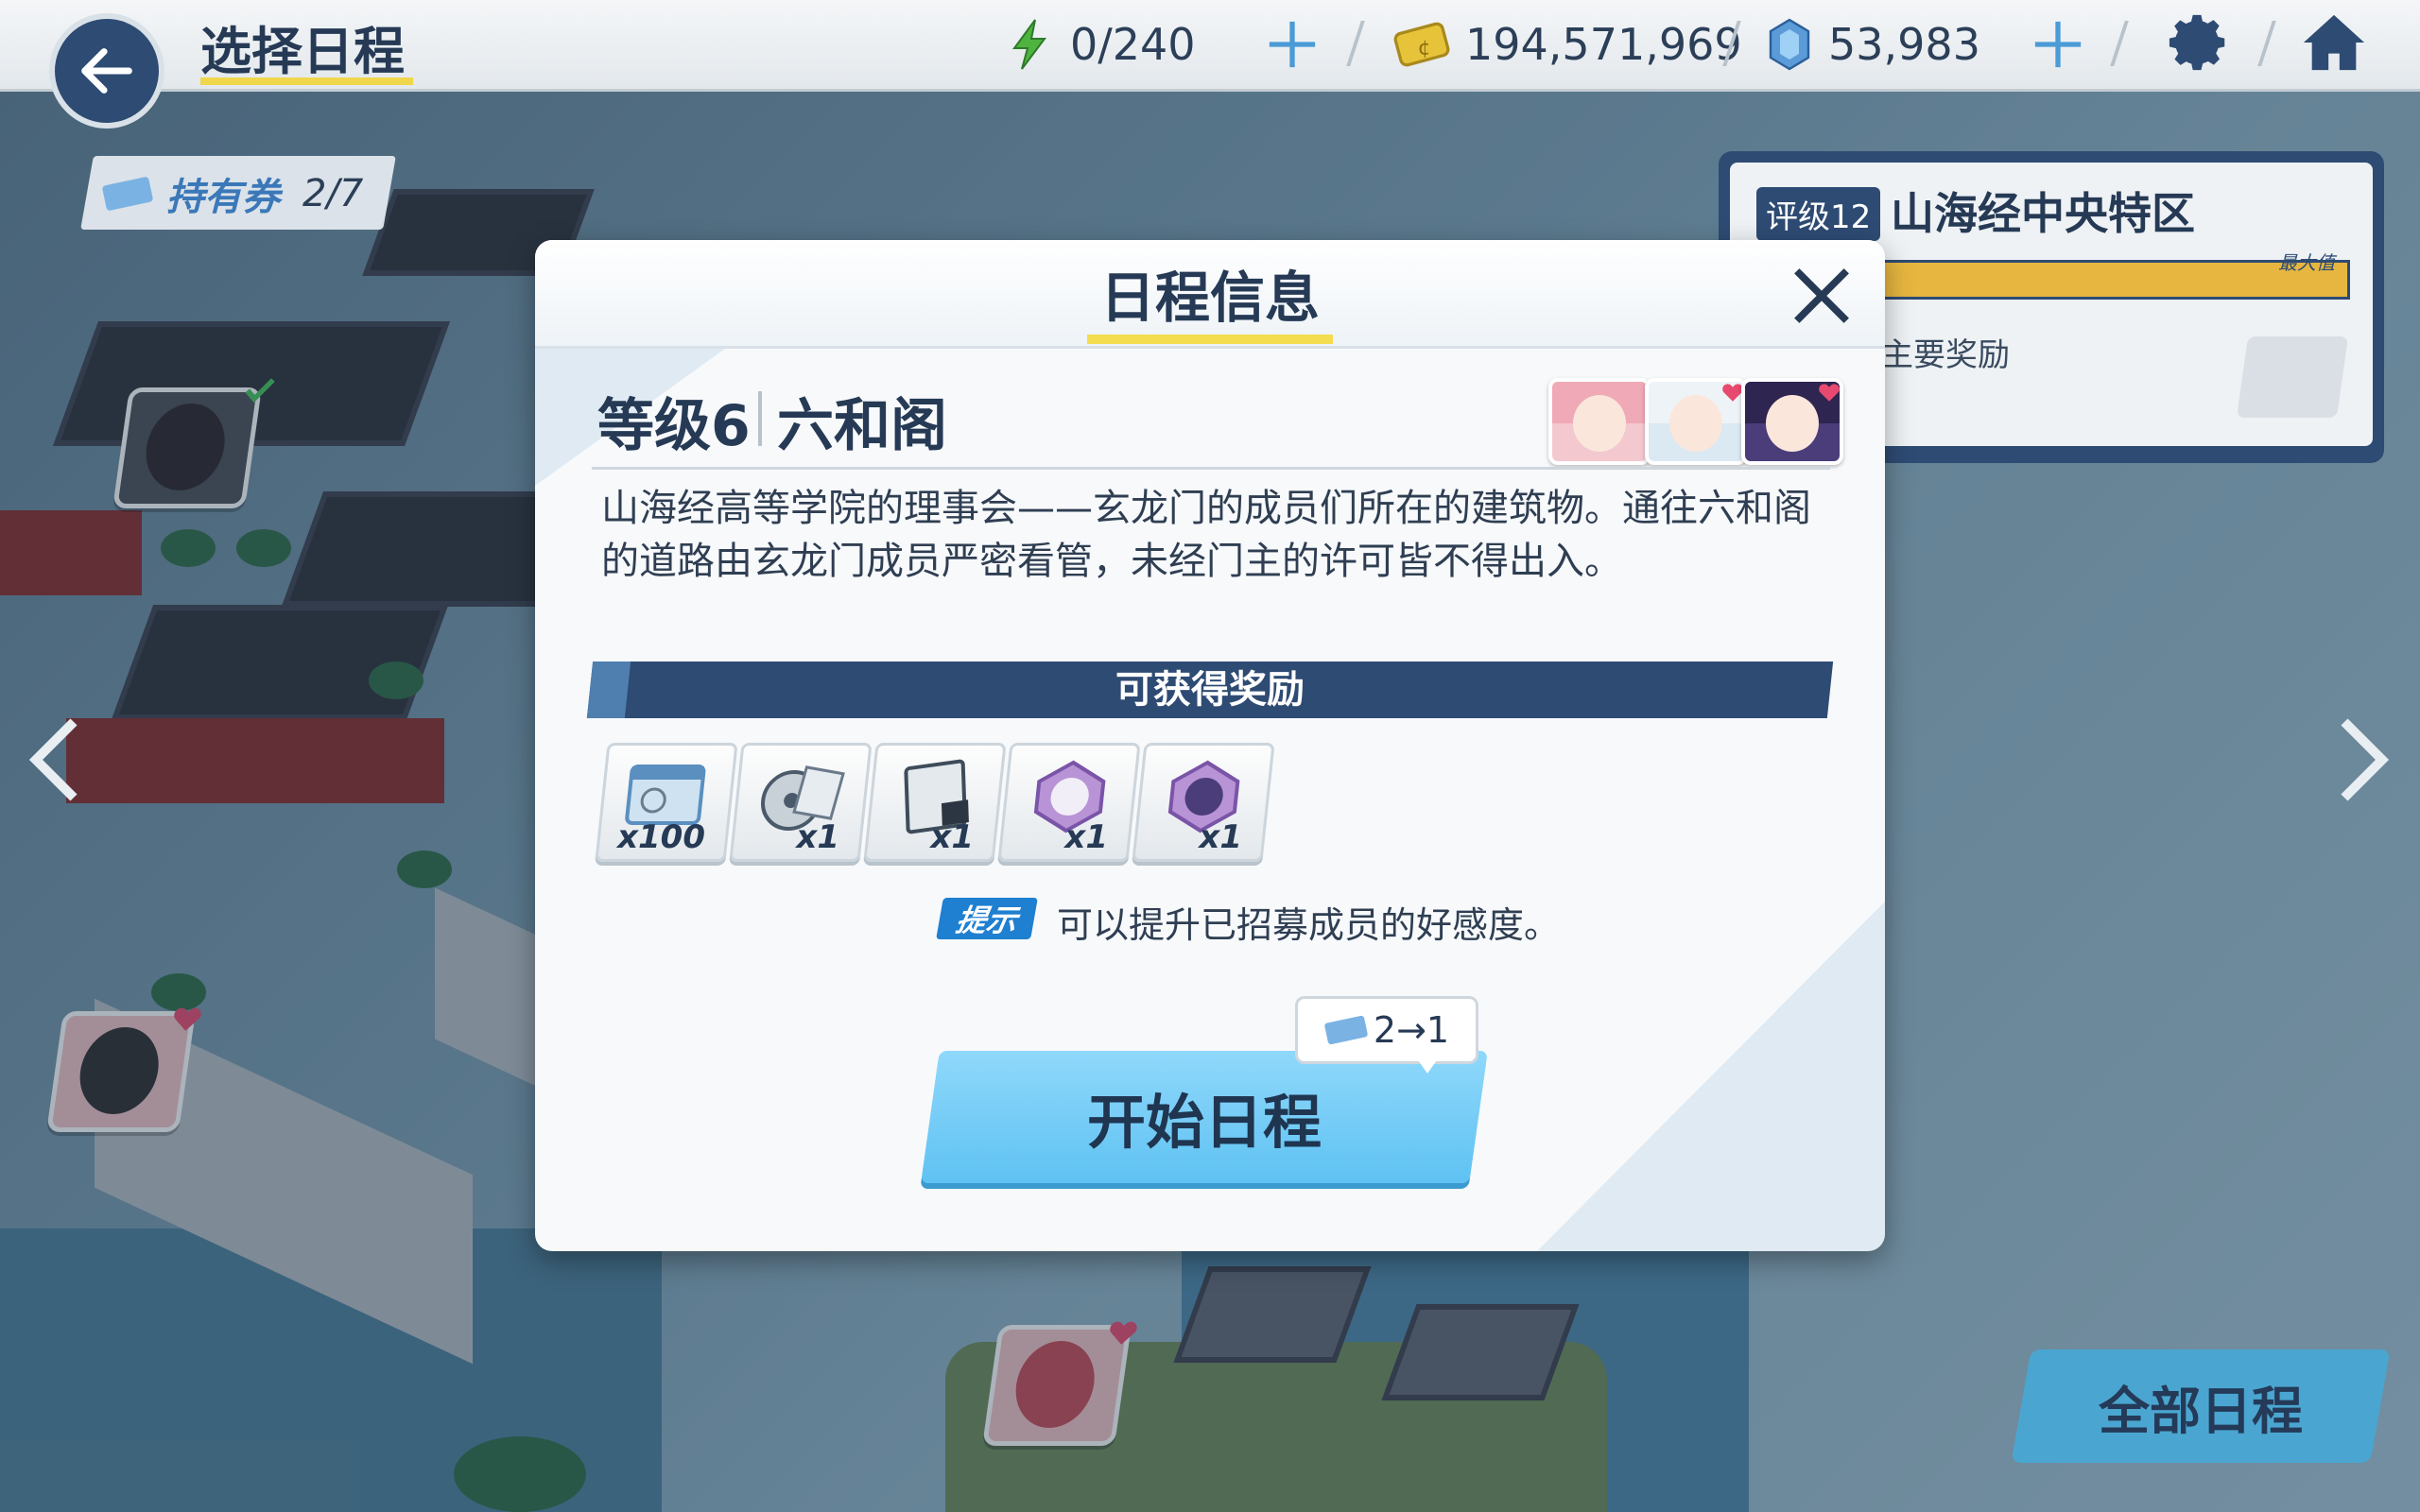 The height and width of the screenshot is (1512, 2420). I want to click on schedule-location: 六和阁, so click(862, 426).